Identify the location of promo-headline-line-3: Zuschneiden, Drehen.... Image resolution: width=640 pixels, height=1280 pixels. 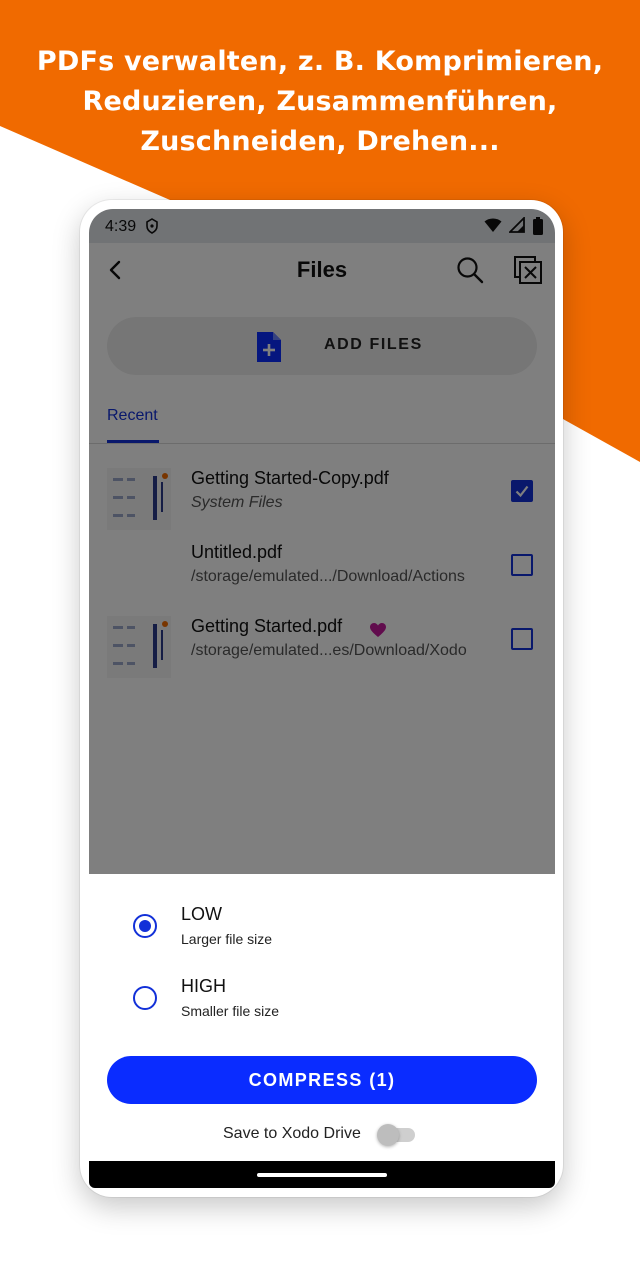
(320, 141).